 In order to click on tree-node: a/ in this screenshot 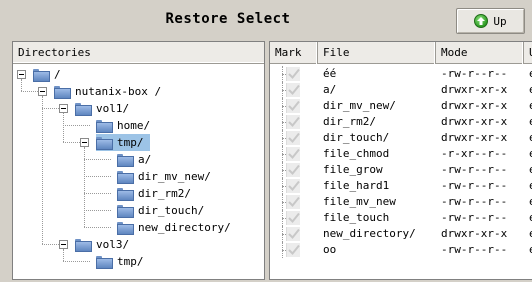, I will do `click(138, 159)`.